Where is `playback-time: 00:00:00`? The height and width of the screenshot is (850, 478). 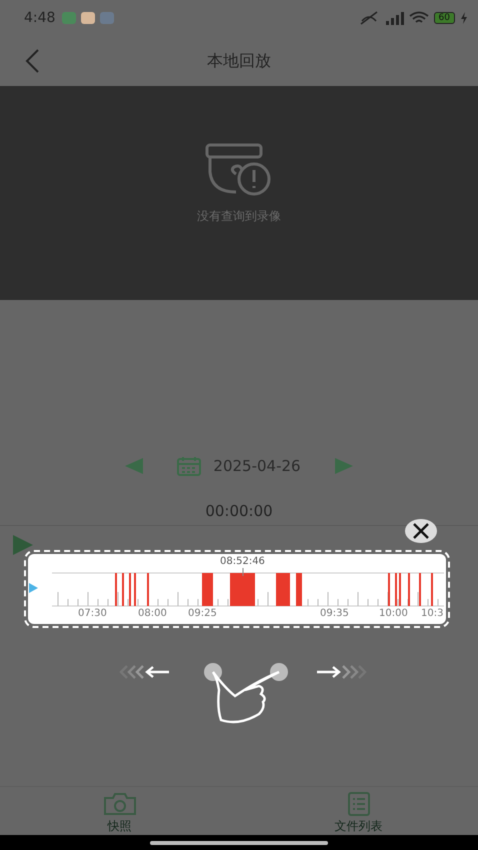 playback-time: 00:00:00 is located at coordinates (239, 511).